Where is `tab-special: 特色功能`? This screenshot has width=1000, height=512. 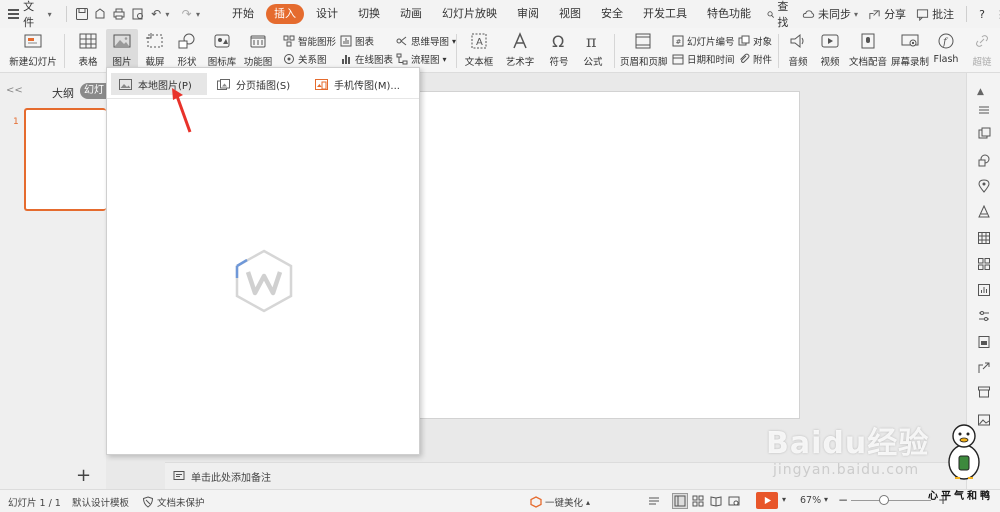 tab-special: 特色功能 is located at coordinates (729, 14).